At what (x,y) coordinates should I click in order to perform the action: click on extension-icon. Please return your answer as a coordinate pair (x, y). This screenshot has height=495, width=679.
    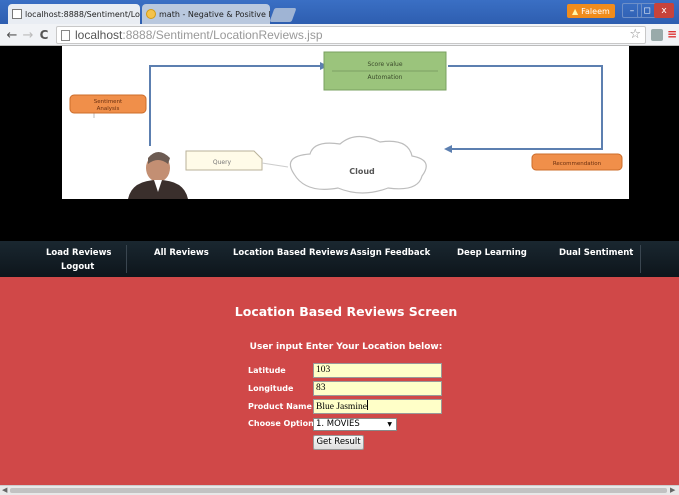
    Looking at the image, I should click on (657, 35).